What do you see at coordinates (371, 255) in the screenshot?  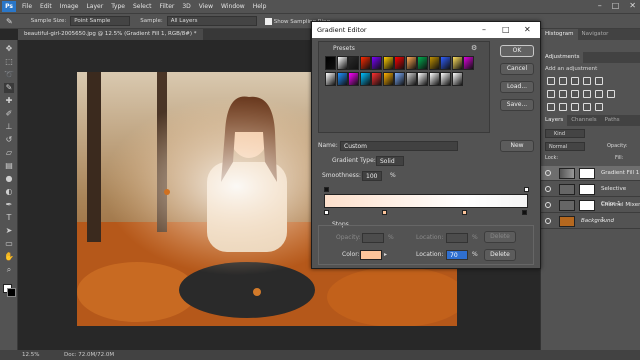 I see `stop-color-swatch` at bounding box center [371, 255].